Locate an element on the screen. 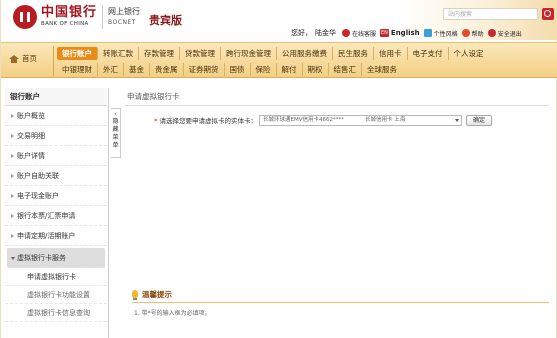 This screenshot has height=338, width=557. nav-item-2: 转账汇款 is located at coordinates (118, 53).